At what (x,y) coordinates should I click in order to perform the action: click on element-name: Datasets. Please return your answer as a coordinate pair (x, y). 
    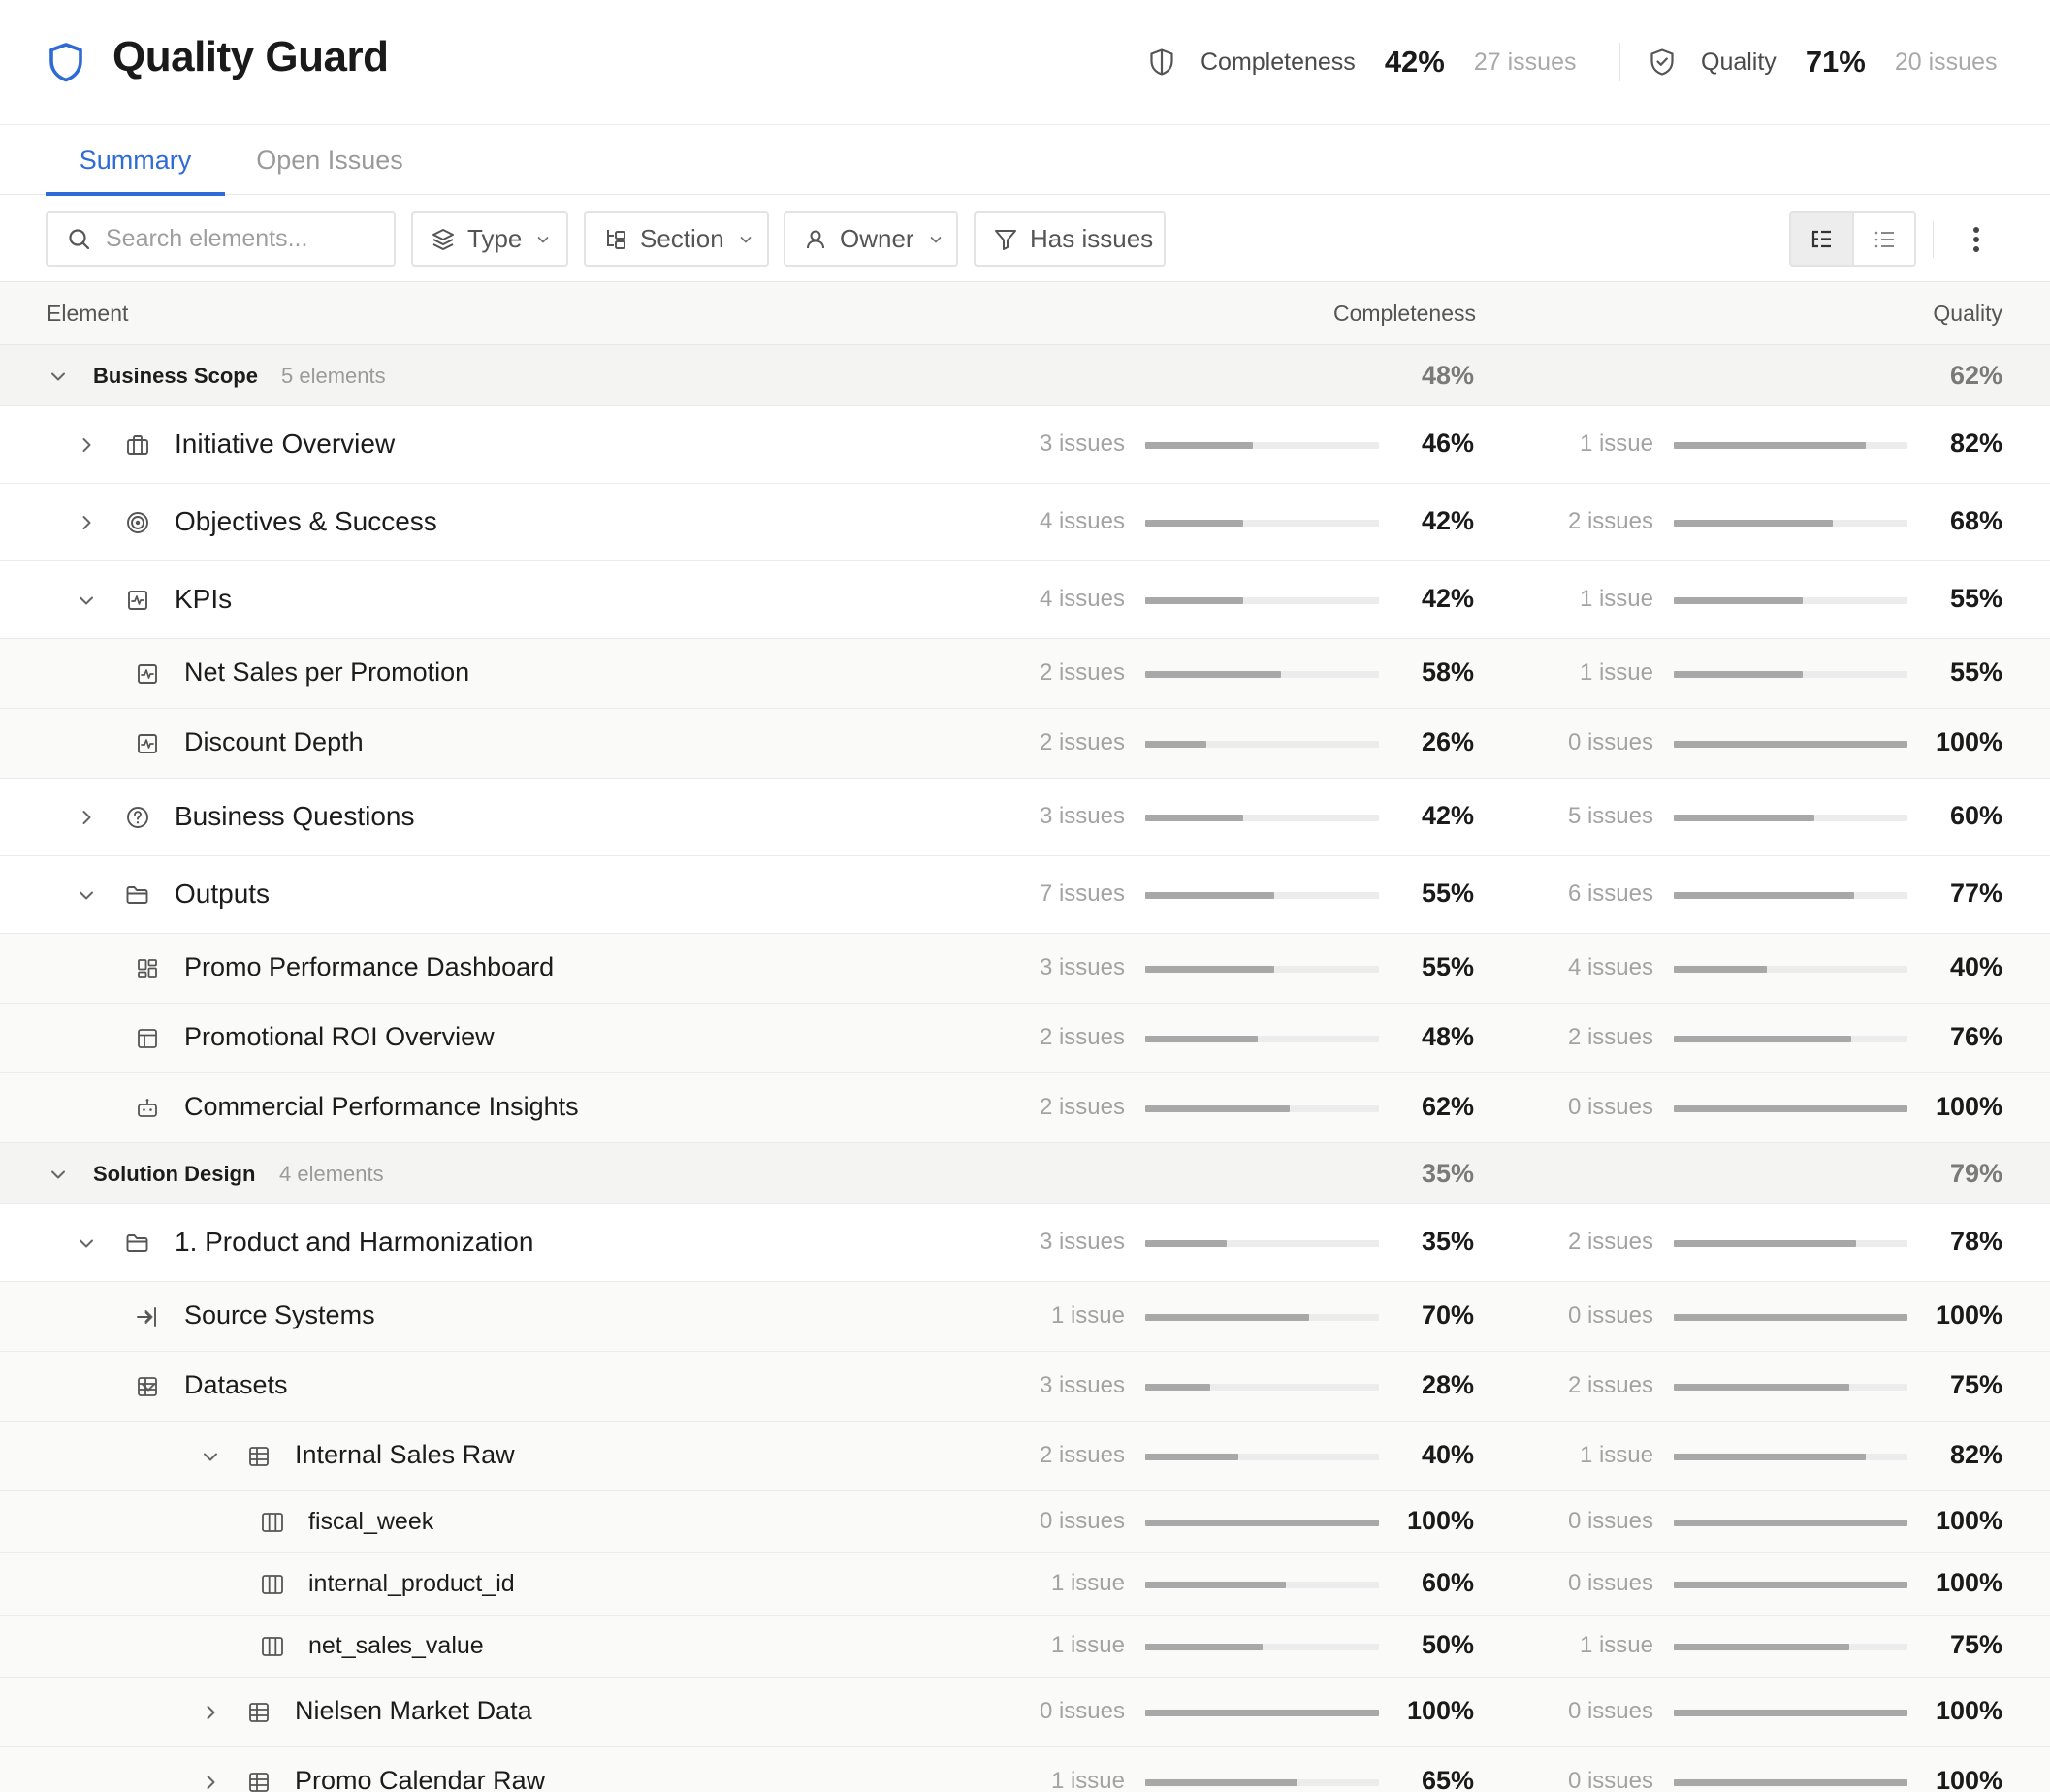
    Looking at the image, I should click on (236, 1385).